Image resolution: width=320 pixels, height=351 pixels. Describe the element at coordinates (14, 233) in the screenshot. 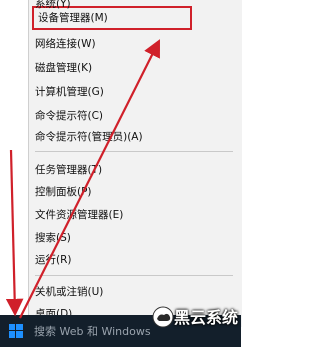

I see `arrow-down` at that location.